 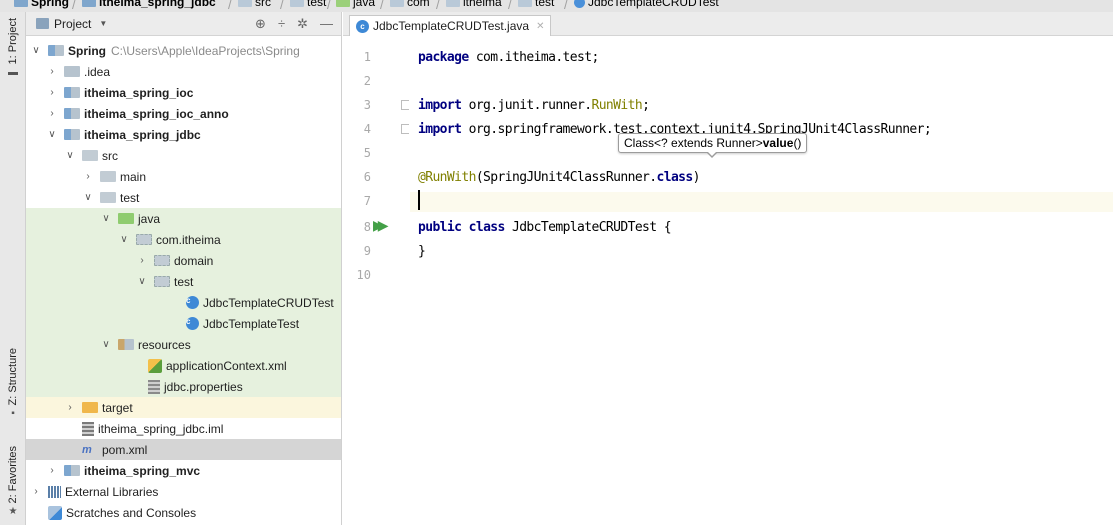 I want to click on tree-item-jdbc: ∨ itheima_spring_jdbc, so click(x=183, y=134).